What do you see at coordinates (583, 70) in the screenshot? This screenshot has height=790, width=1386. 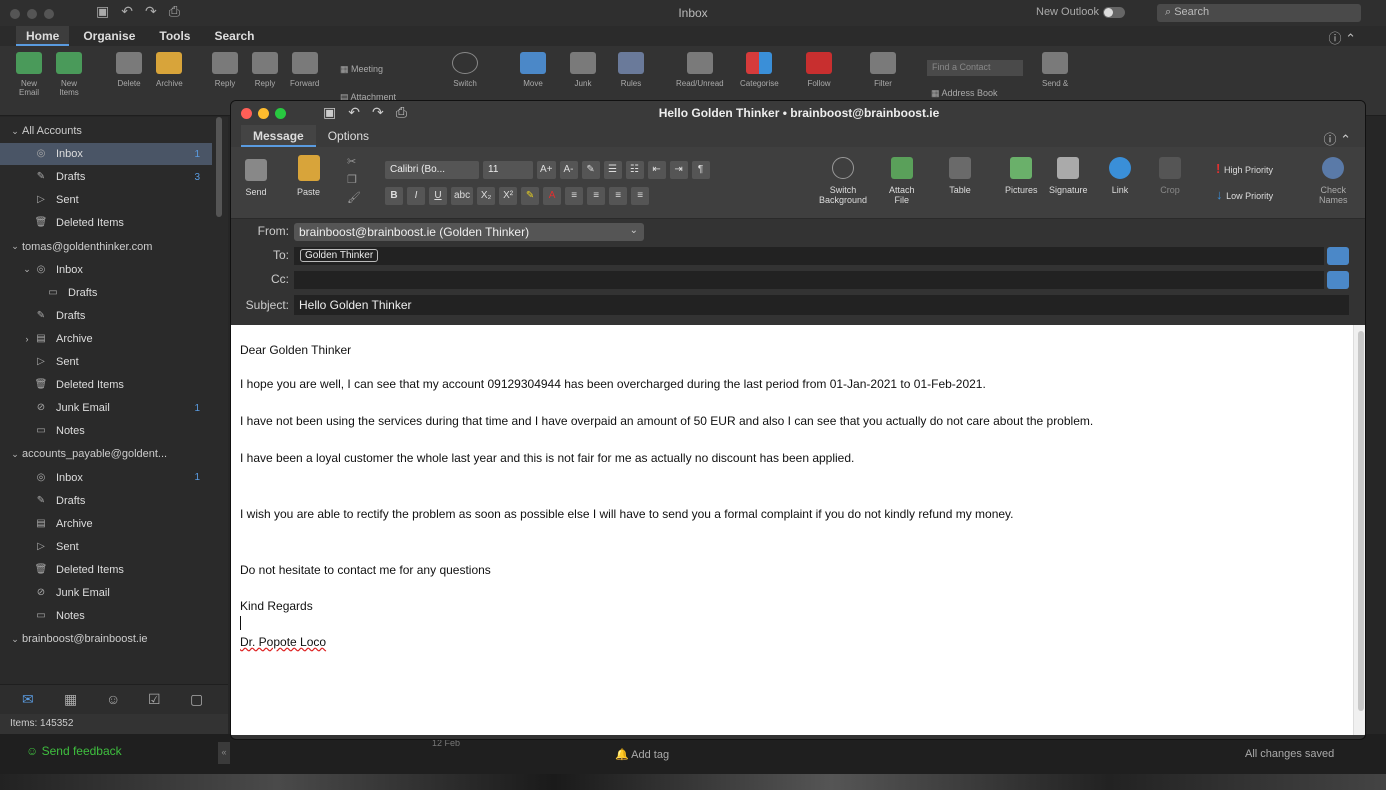 I see `junk-button: Junk` at bounding box center [583, 70].